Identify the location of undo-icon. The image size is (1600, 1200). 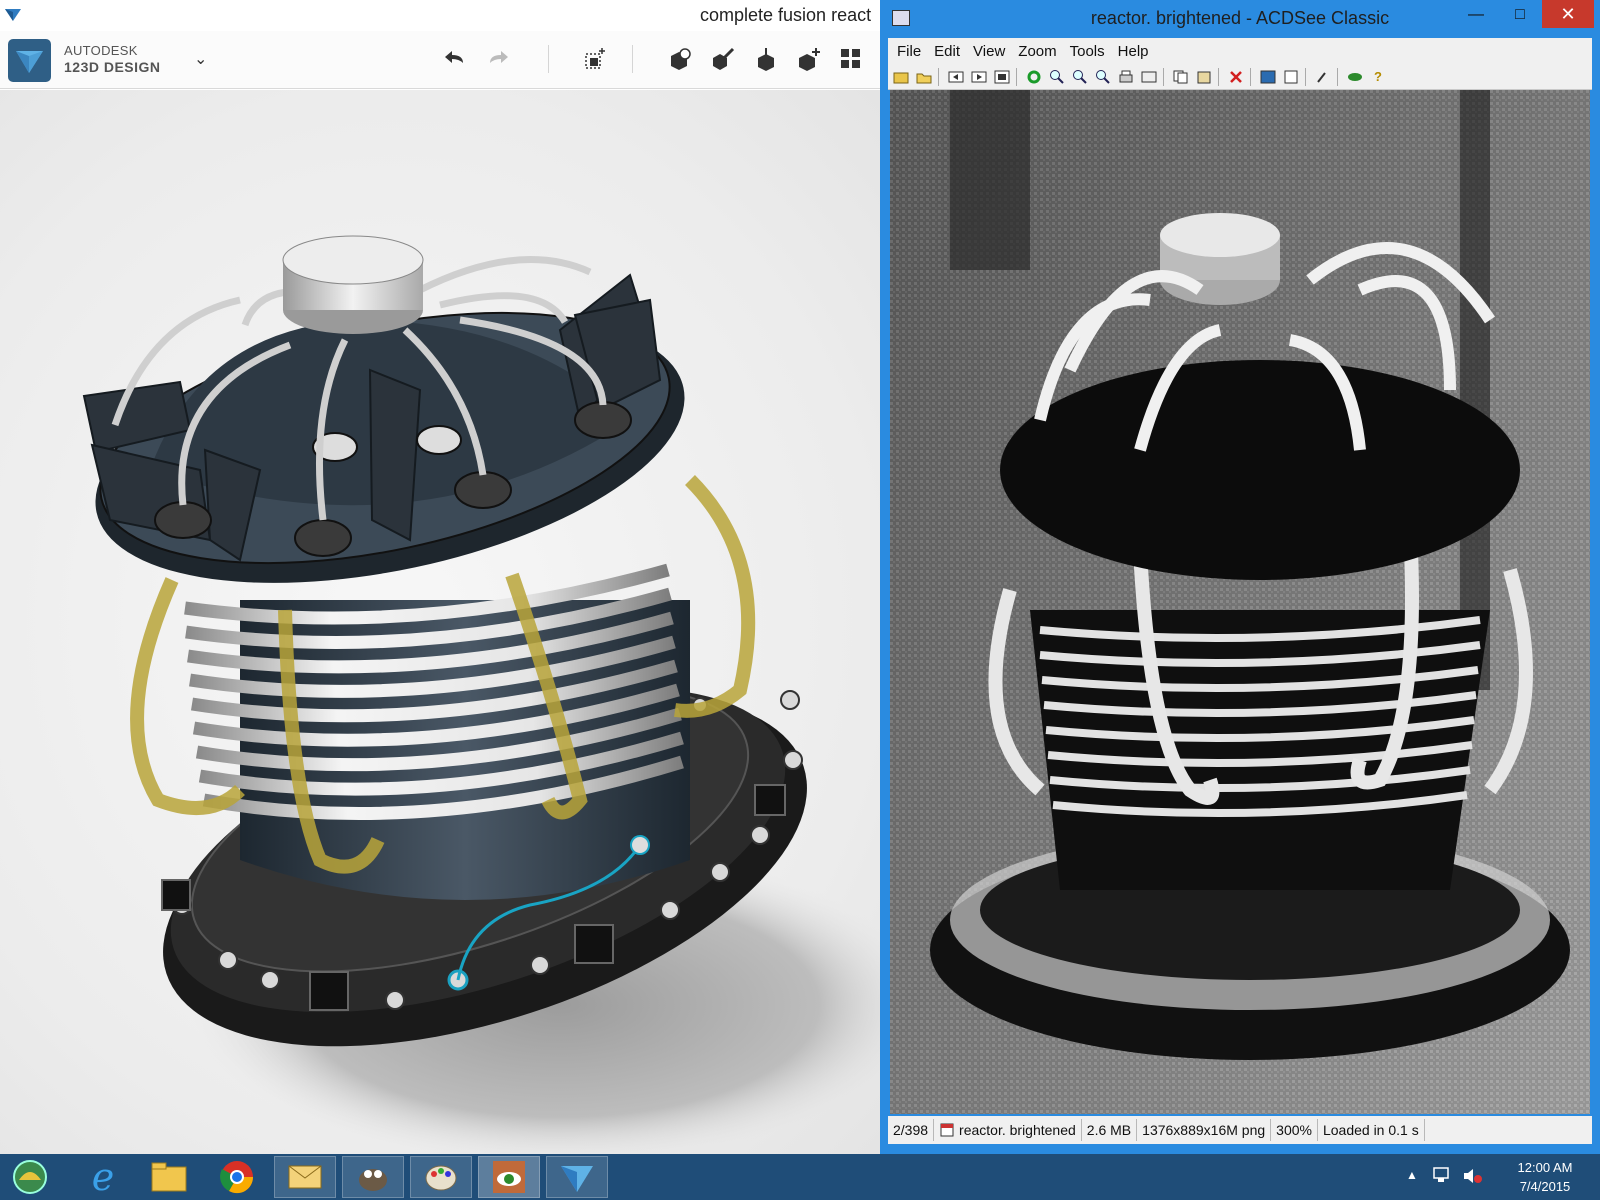
(454, 57).